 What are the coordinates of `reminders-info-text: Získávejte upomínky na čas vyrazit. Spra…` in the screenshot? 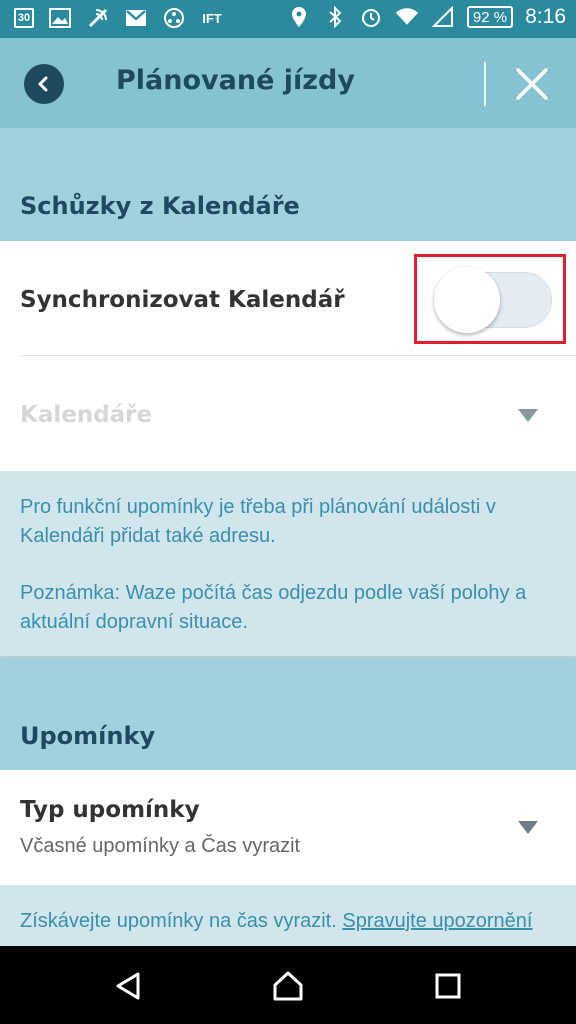 It's located at (276, 921).